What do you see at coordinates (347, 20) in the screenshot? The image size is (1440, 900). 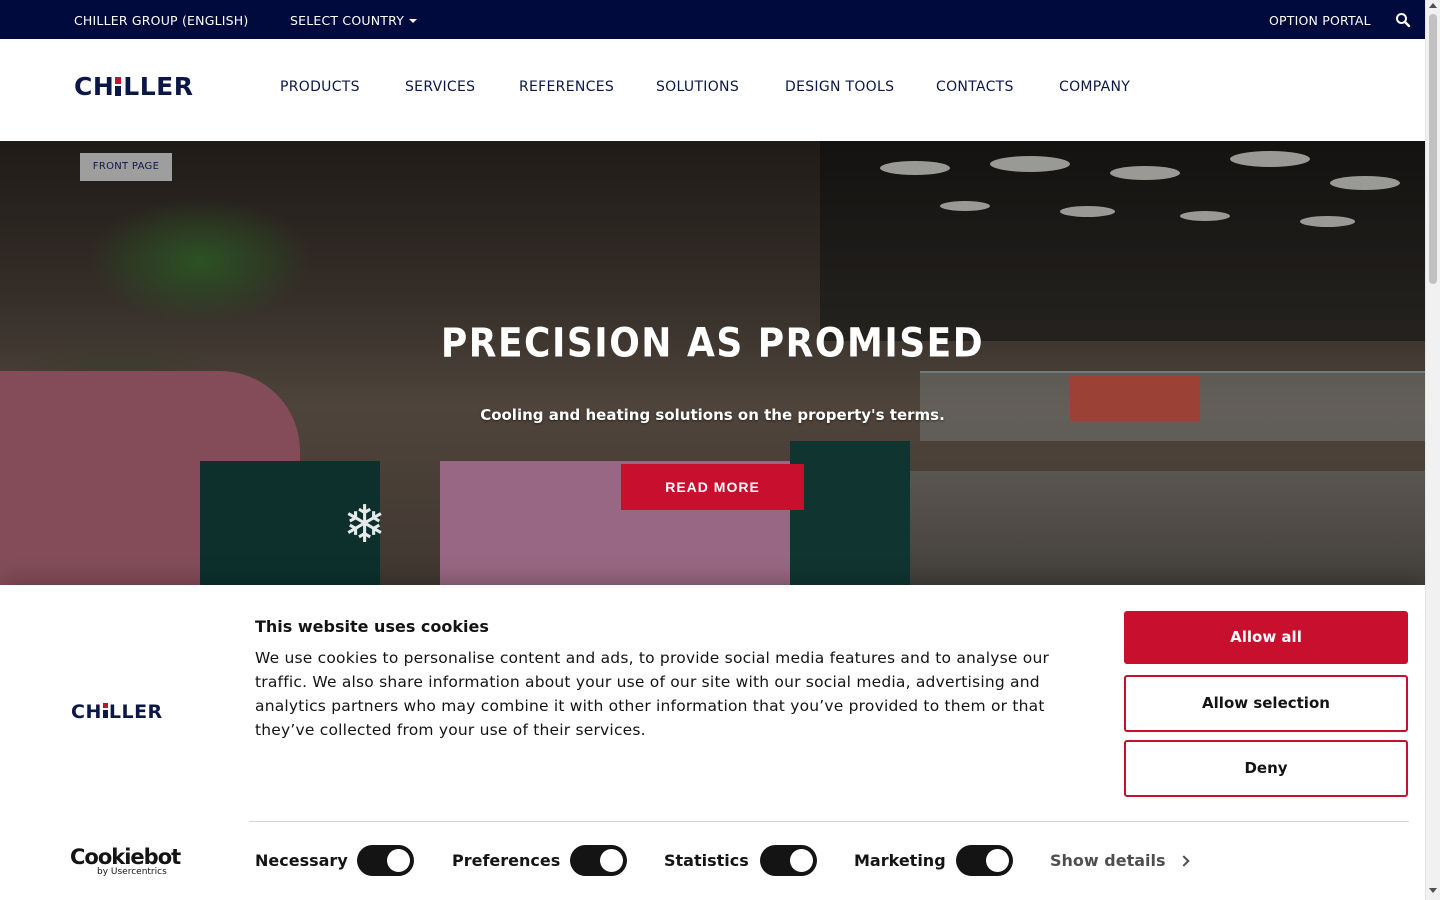 I see `select-country-label: SELECT COUNTRY` at bounding box center [347, 20].